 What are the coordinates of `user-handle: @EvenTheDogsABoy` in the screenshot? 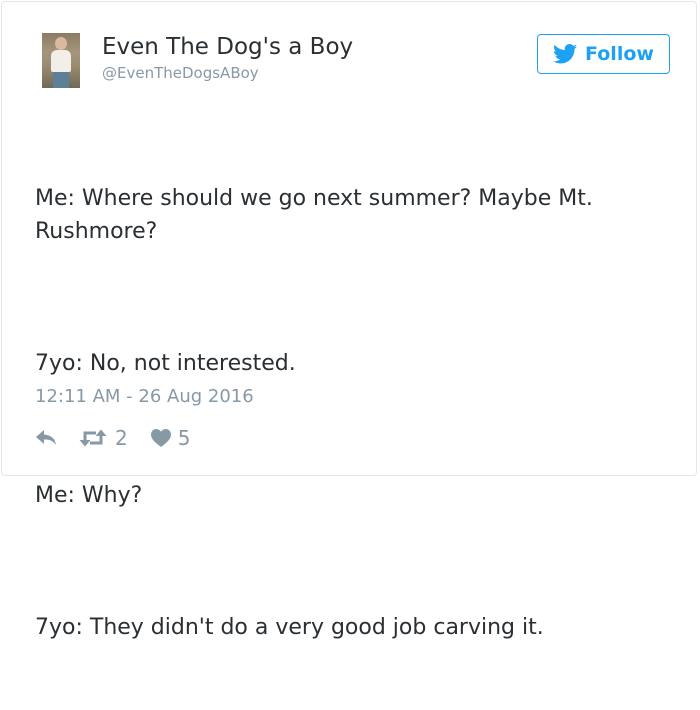 It's located at (180, 73).